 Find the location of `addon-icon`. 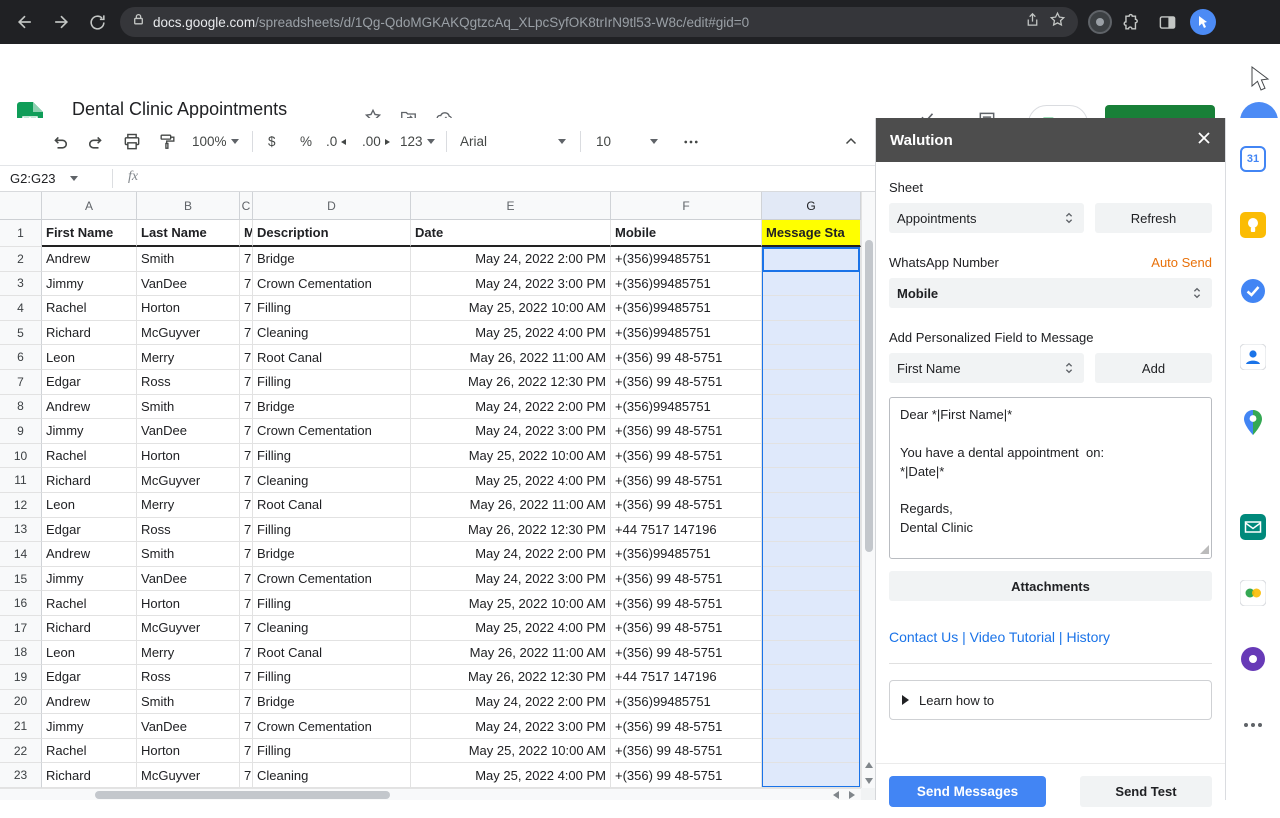

addon-icon is located at coordinates (1253, 659).